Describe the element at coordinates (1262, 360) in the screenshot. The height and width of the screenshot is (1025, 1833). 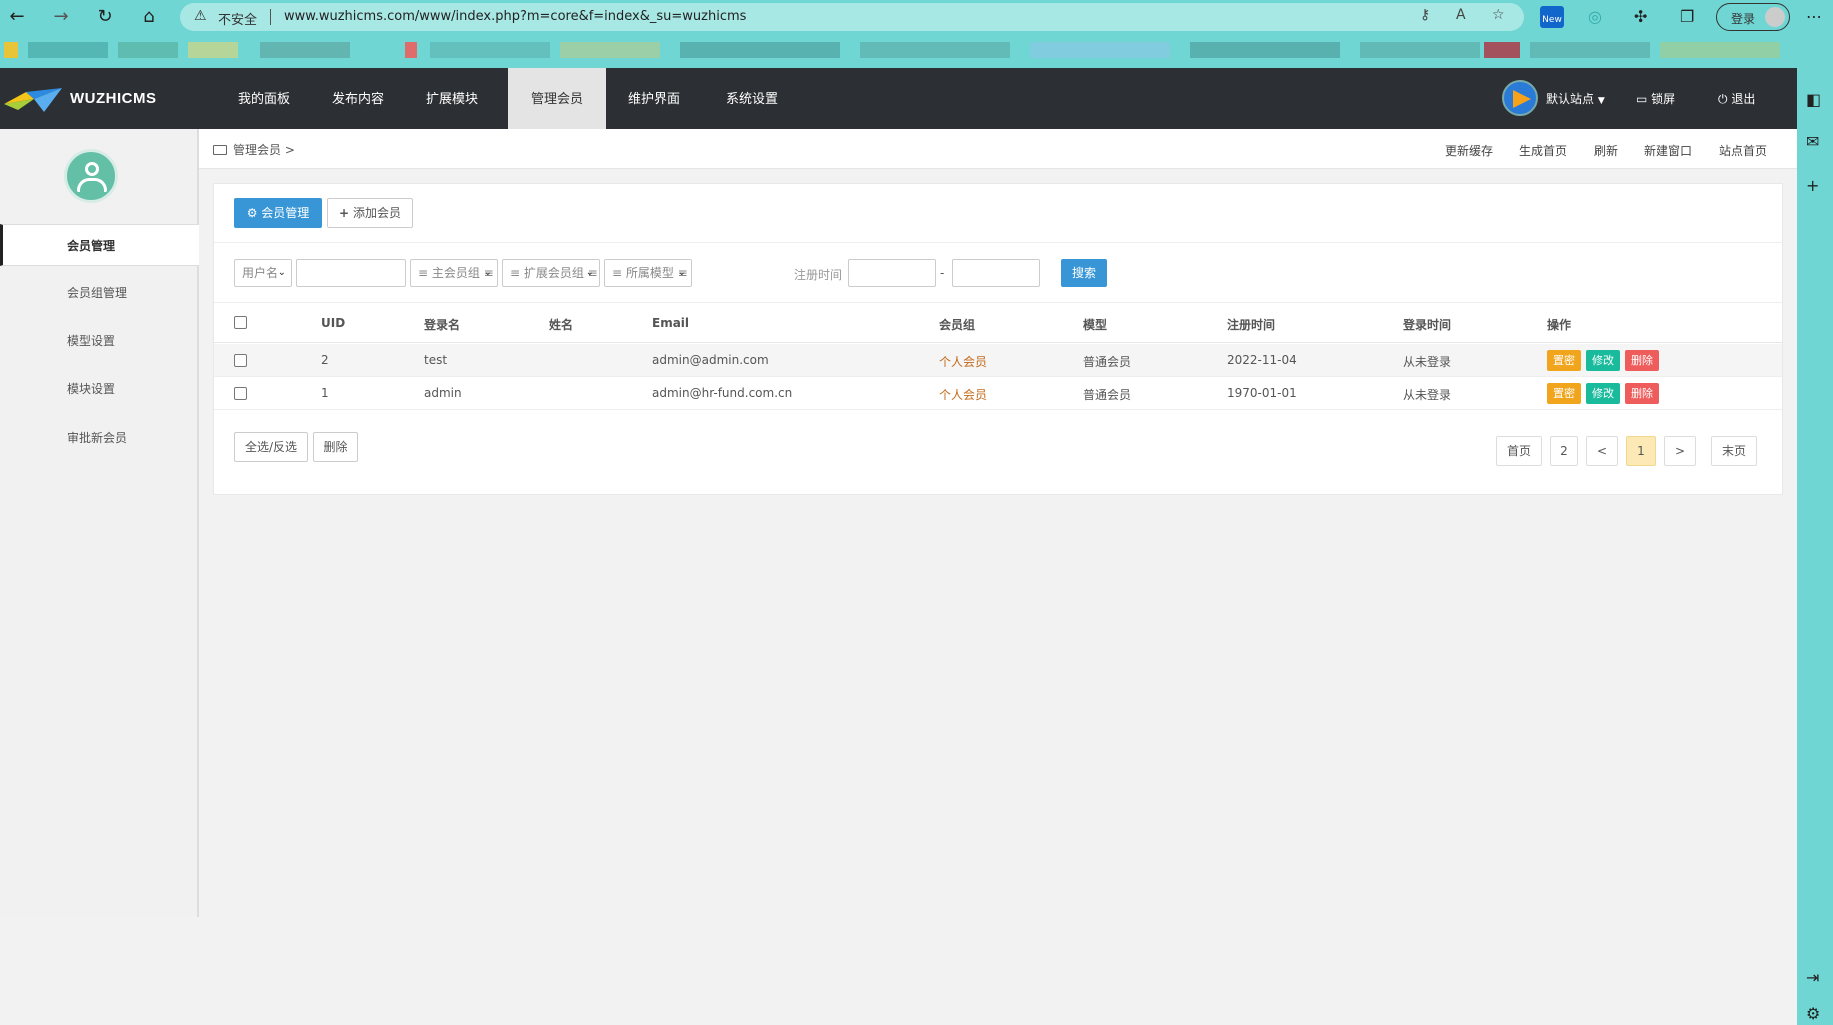
I see `cell-reg-time: 2022-11-04` at that location.